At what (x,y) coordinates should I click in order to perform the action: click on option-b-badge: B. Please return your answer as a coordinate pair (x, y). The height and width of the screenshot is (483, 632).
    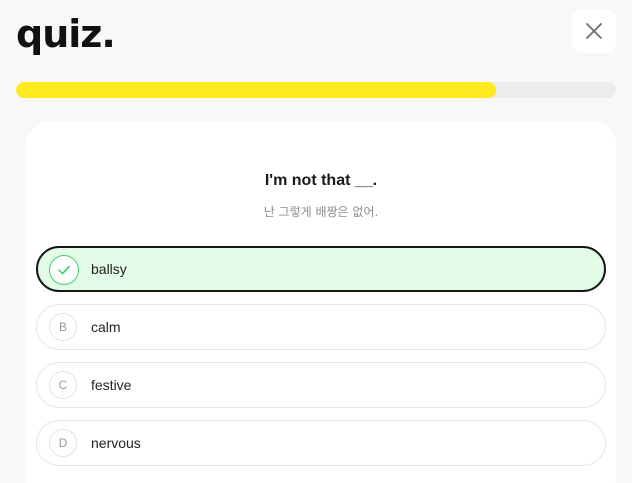
    Looking at the image, I should click on (63, 327).